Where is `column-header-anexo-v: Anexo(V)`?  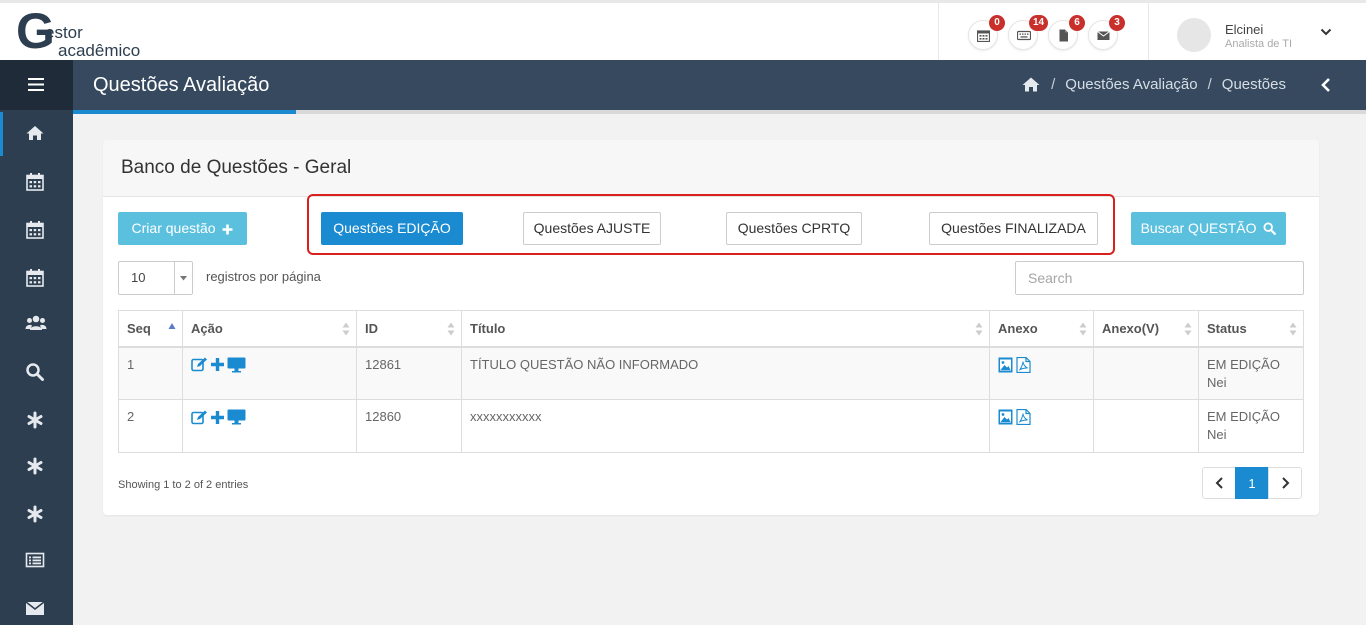
column-header-anexo-v: Anexo(V) is located at coordinates (1146, 329).